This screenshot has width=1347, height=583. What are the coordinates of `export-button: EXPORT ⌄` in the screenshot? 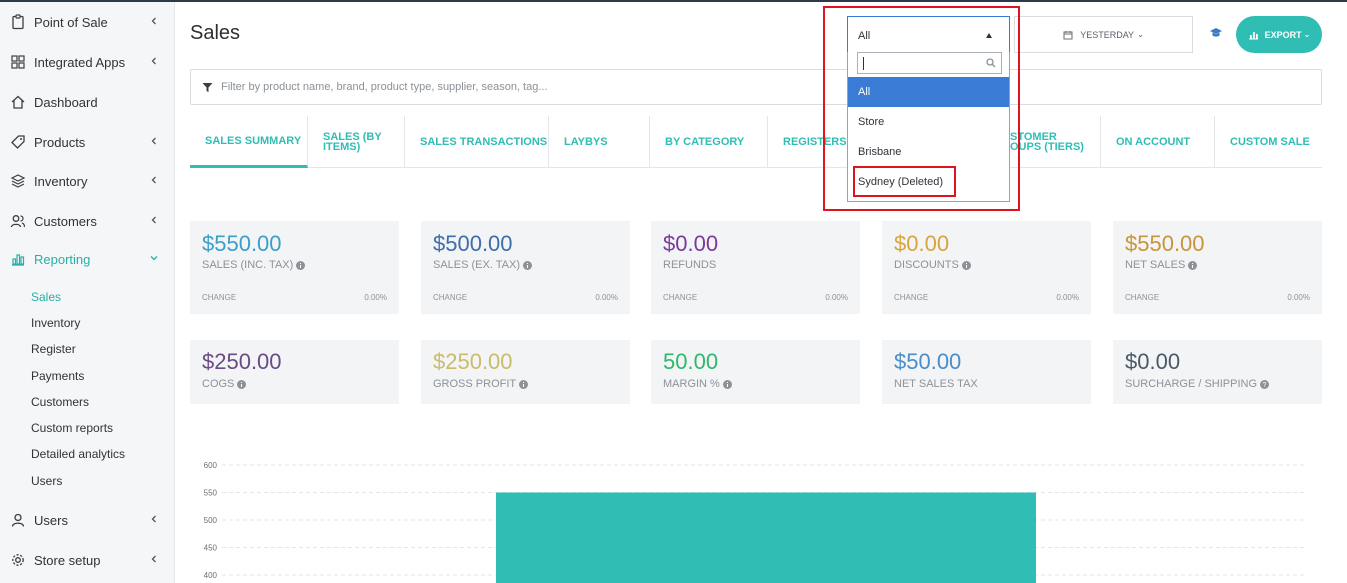 It's located at (1279, 34).